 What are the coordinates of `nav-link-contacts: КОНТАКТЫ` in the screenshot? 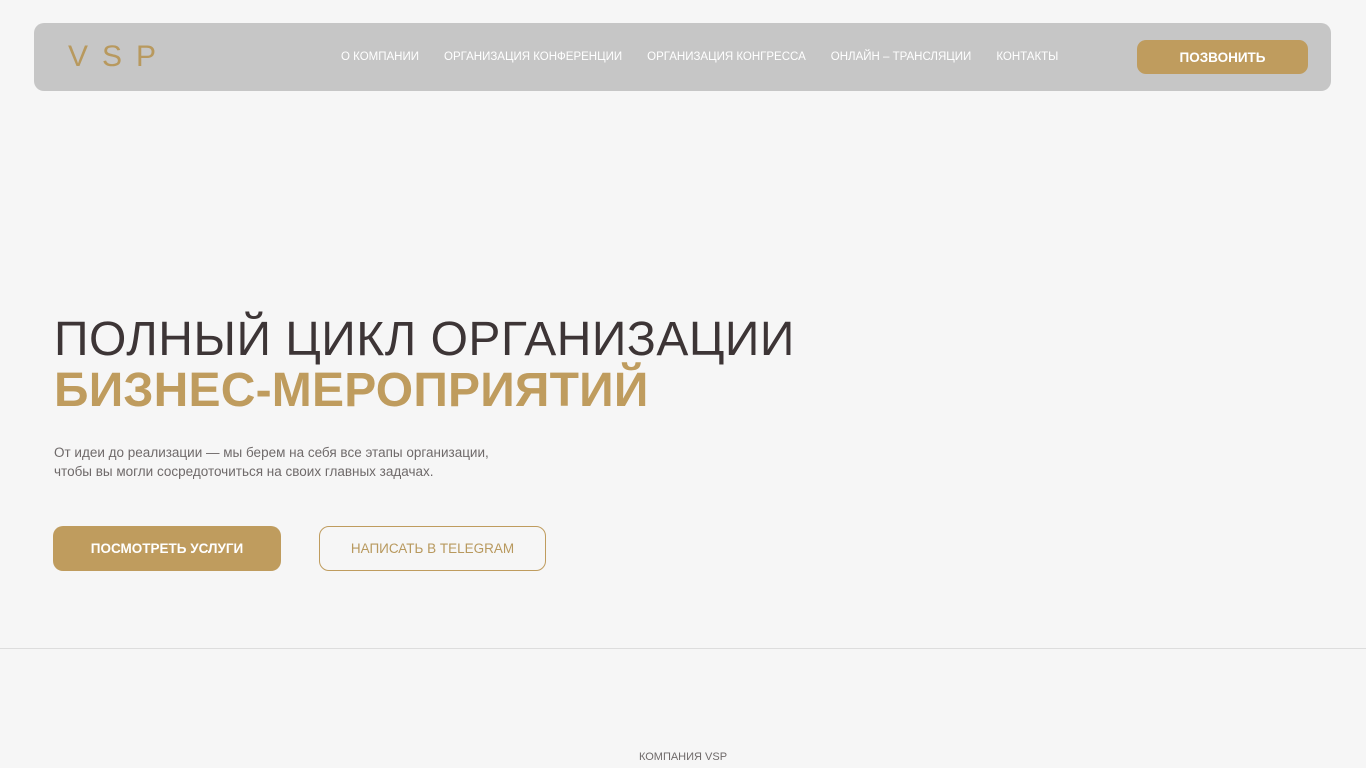 It's located at (1027, 57).